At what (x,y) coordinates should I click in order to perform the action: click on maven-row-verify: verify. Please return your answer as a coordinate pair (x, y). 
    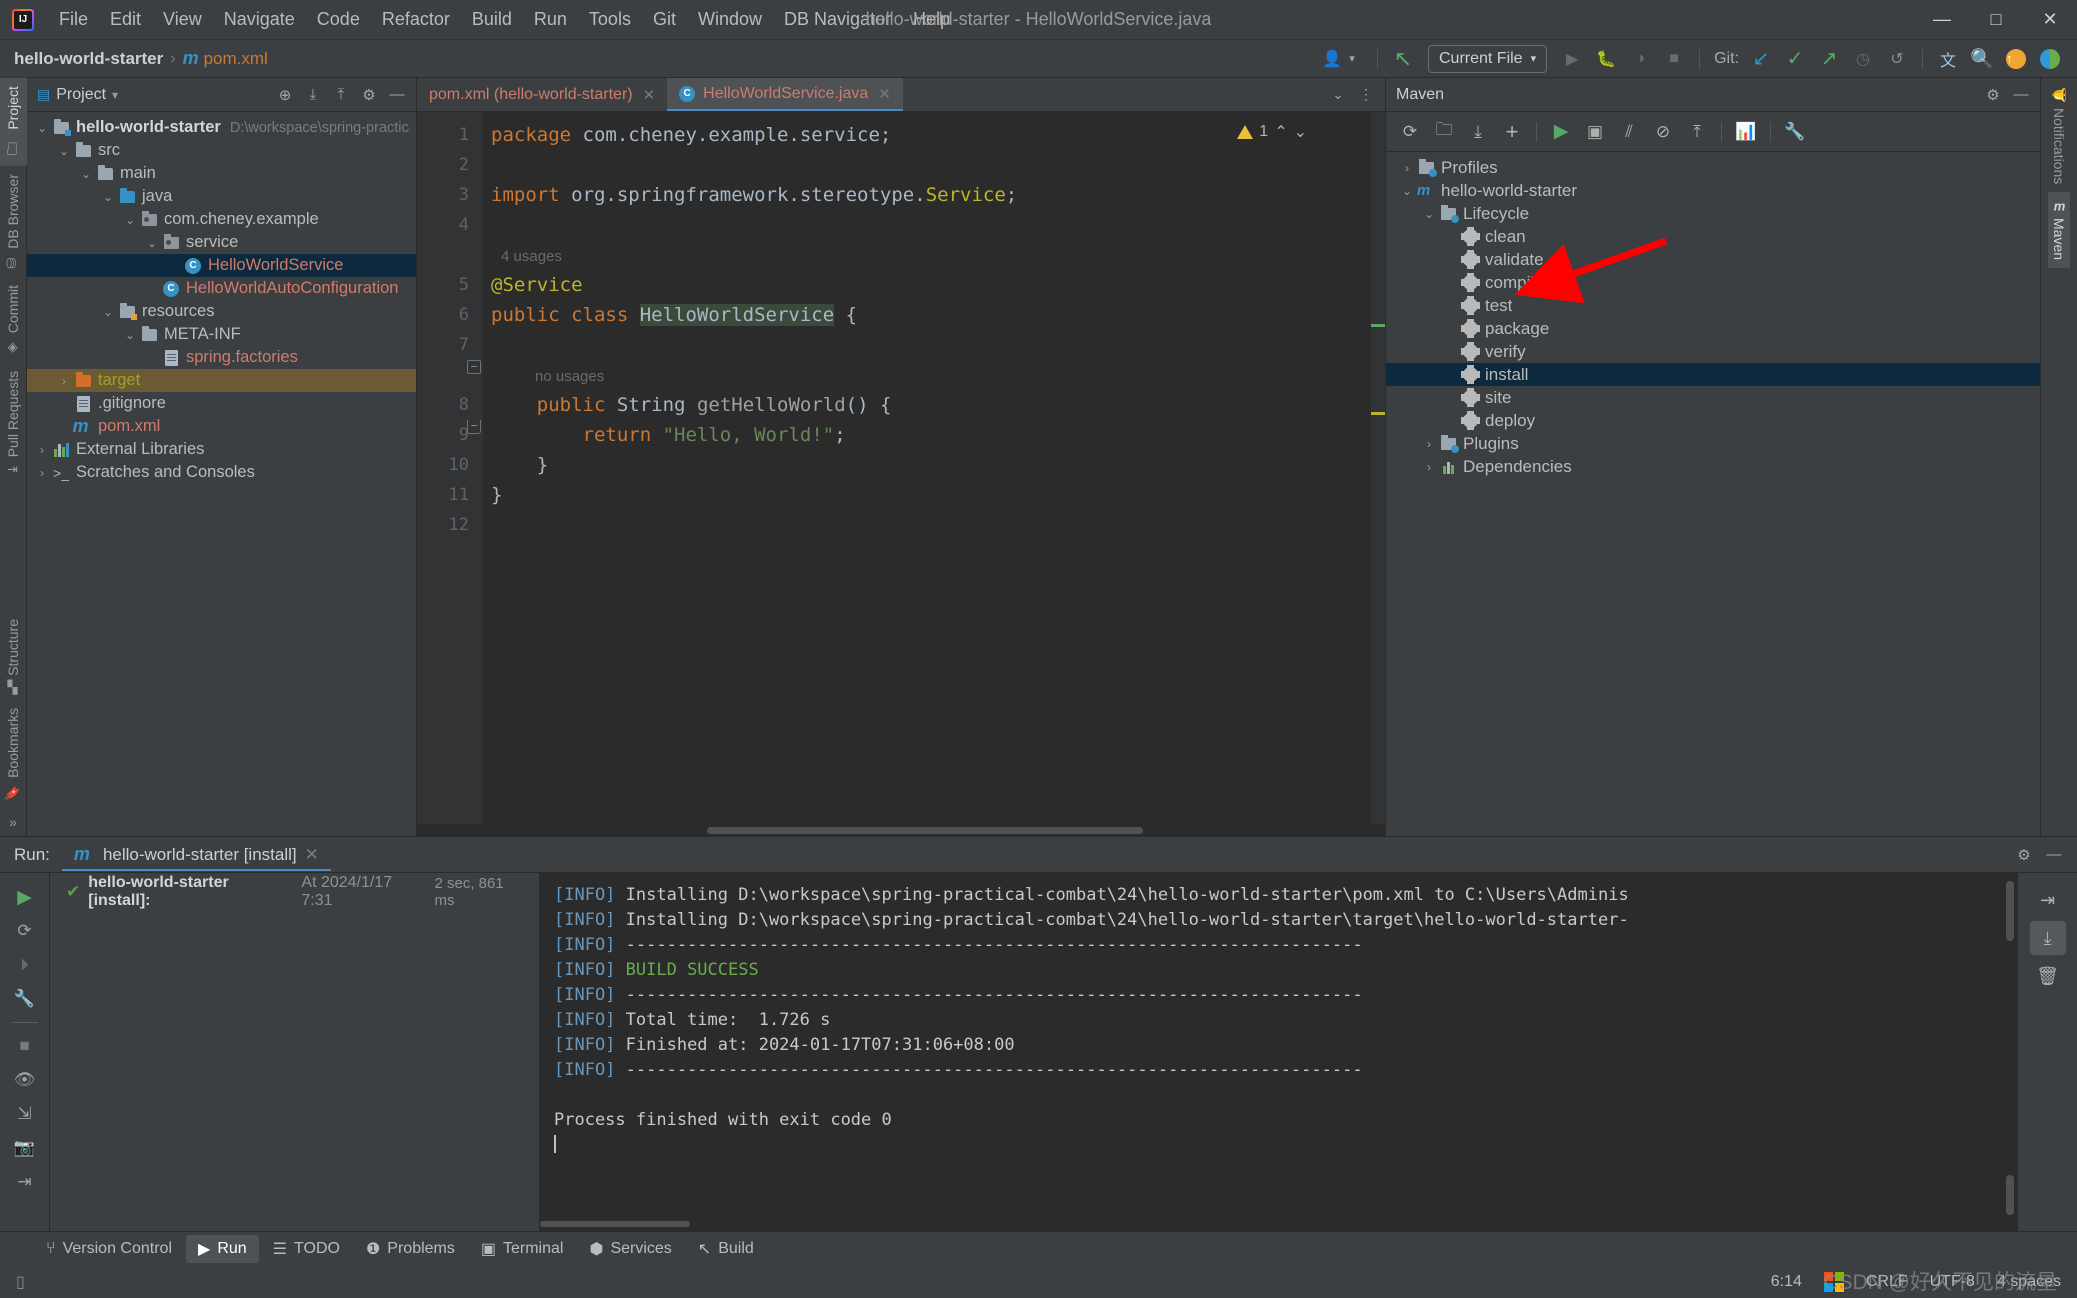
    Looking at the image, I should click on (1713, 351).